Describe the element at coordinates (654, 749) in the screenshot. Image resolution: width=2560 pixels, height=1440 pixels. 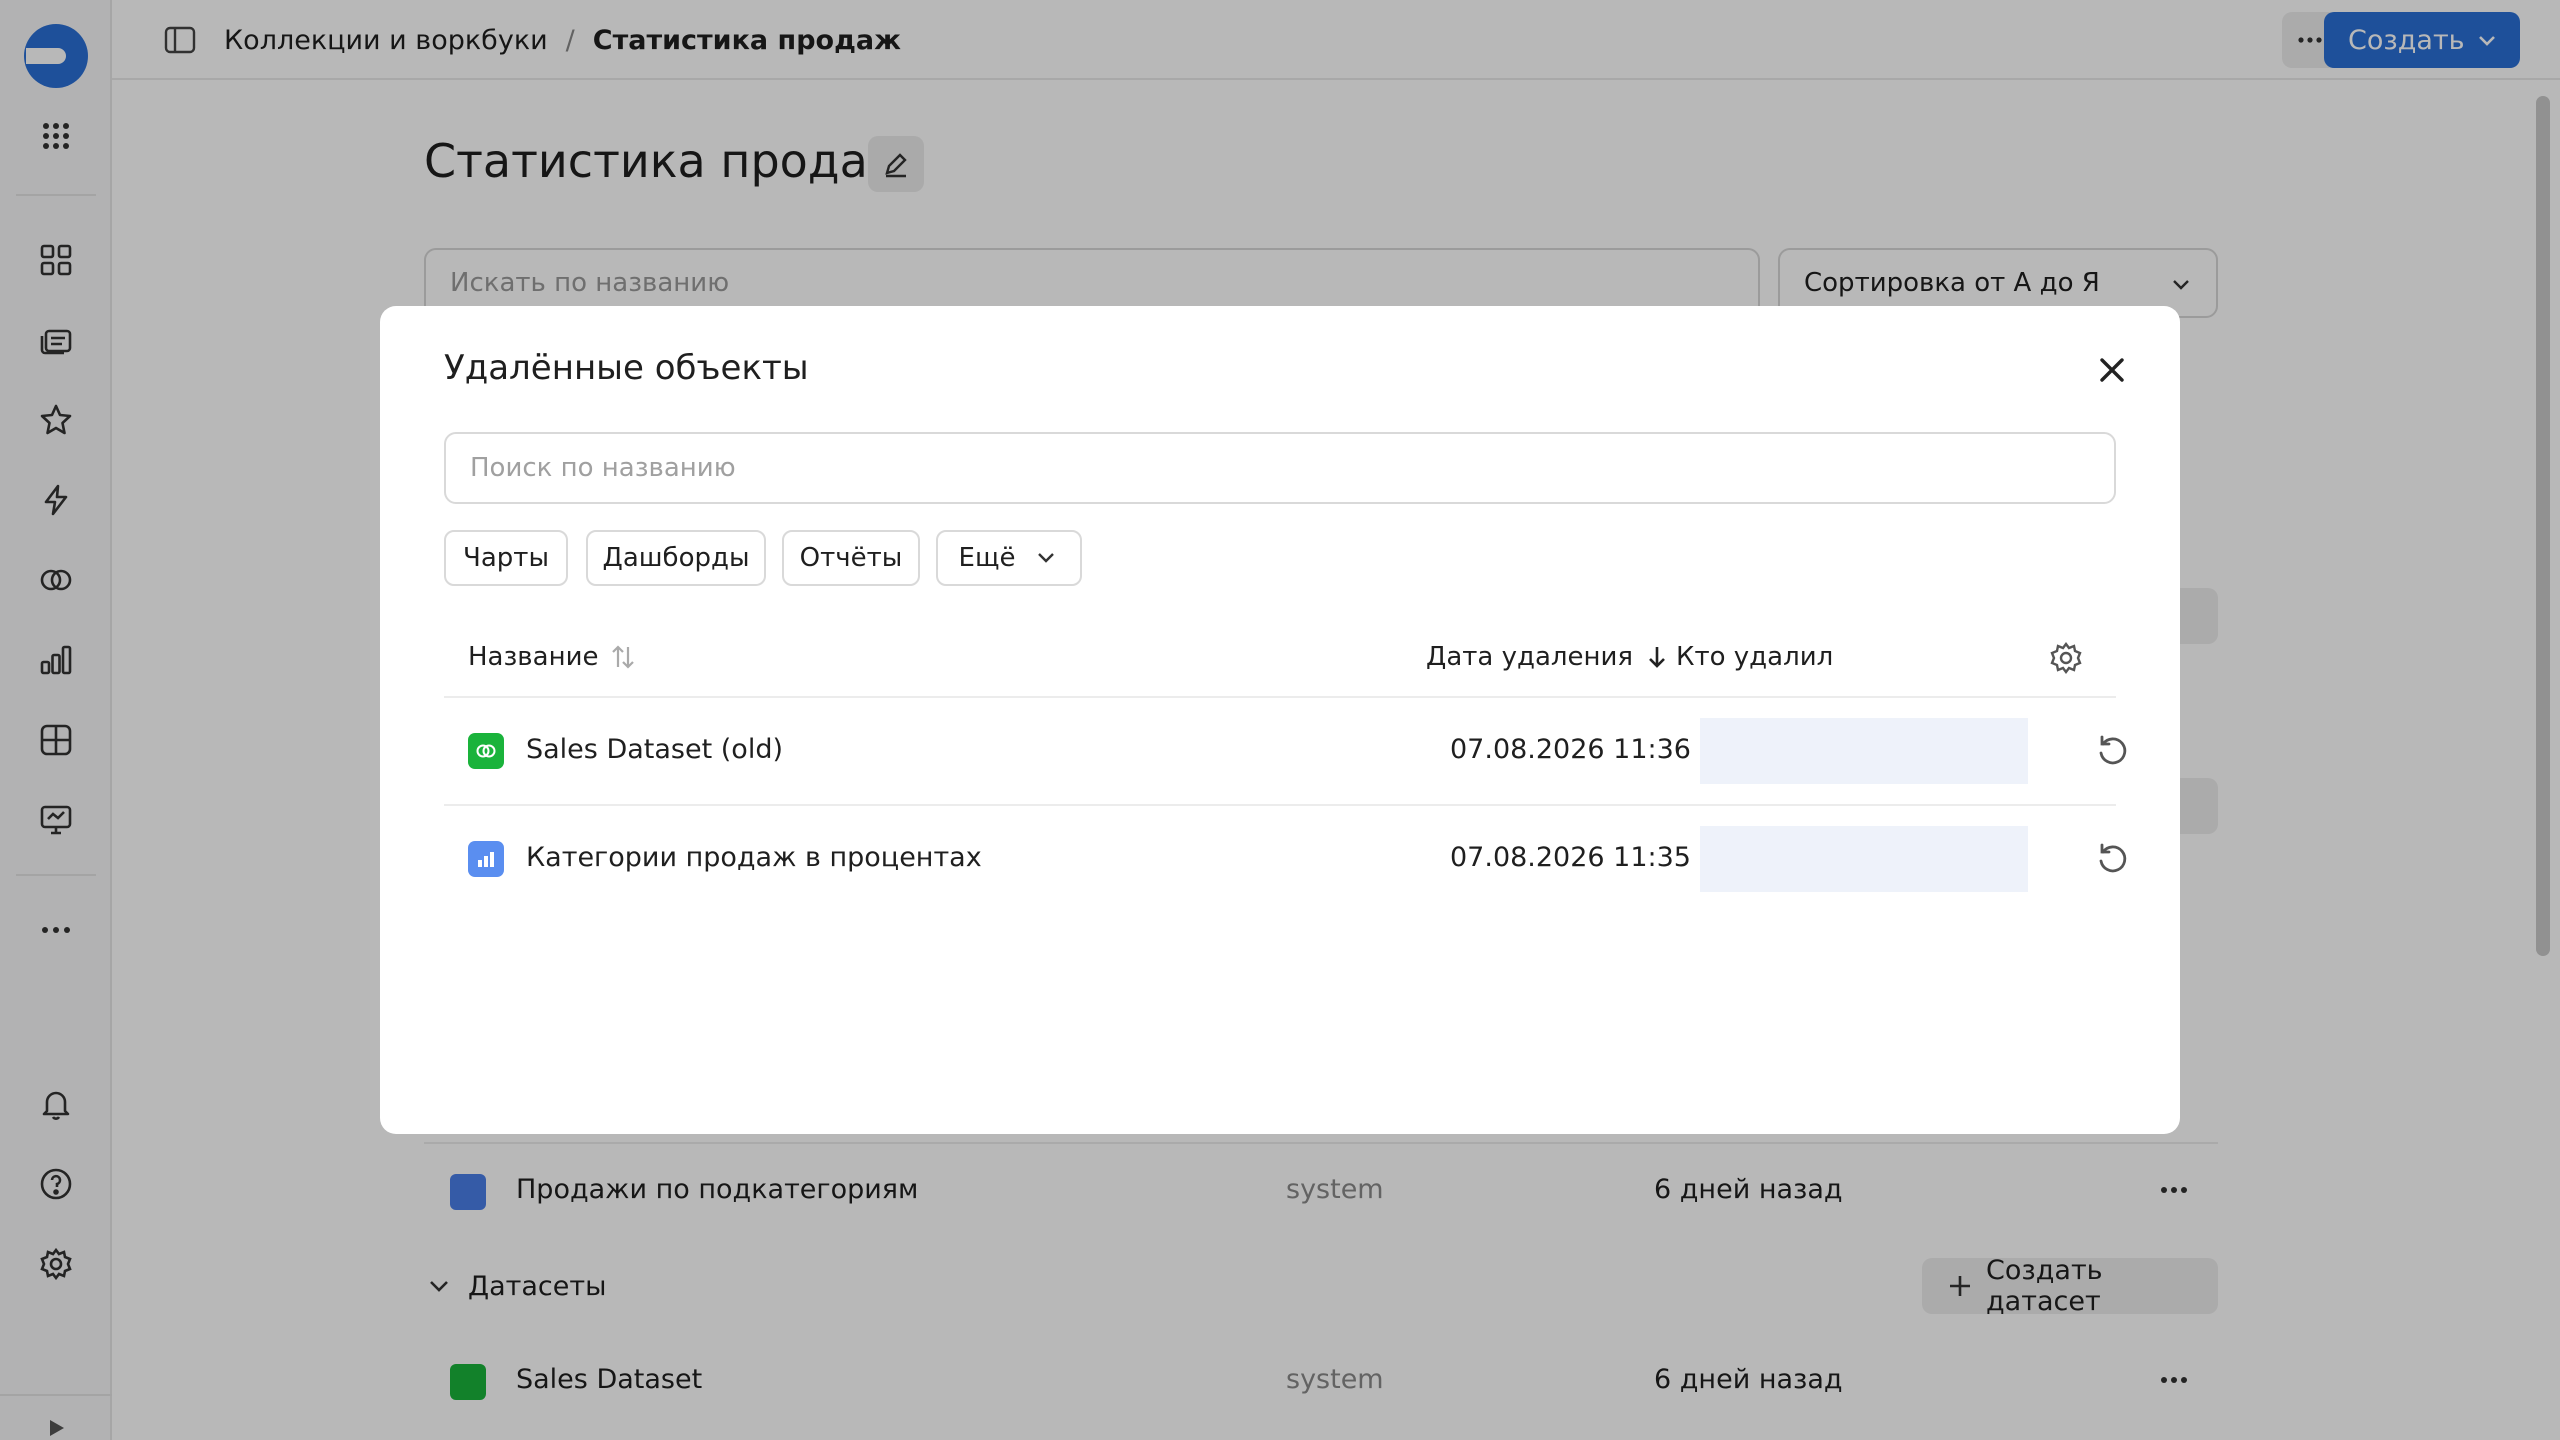
I see `deleted-item-name: Sales Dataset (old)` at that location.